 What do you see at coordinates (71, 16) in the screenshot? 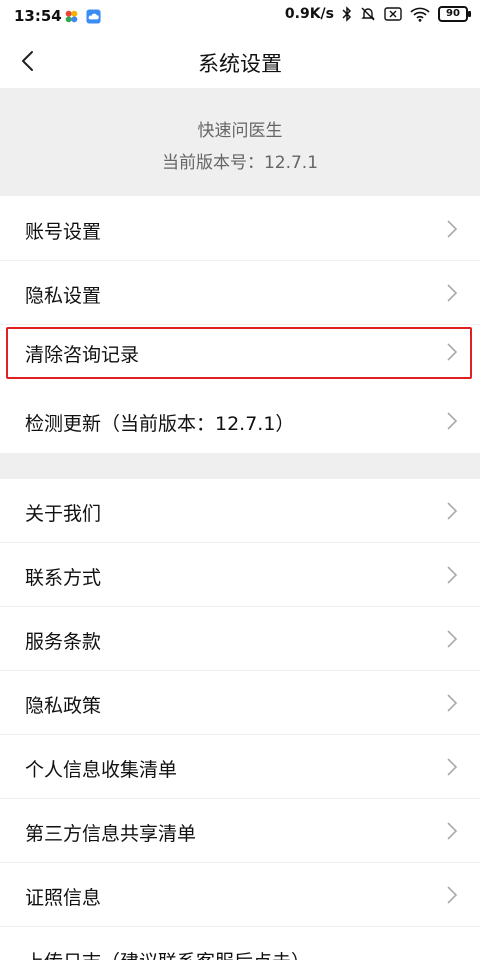
I see `pinwheel-app-icon` at bounding box center [71, 16].